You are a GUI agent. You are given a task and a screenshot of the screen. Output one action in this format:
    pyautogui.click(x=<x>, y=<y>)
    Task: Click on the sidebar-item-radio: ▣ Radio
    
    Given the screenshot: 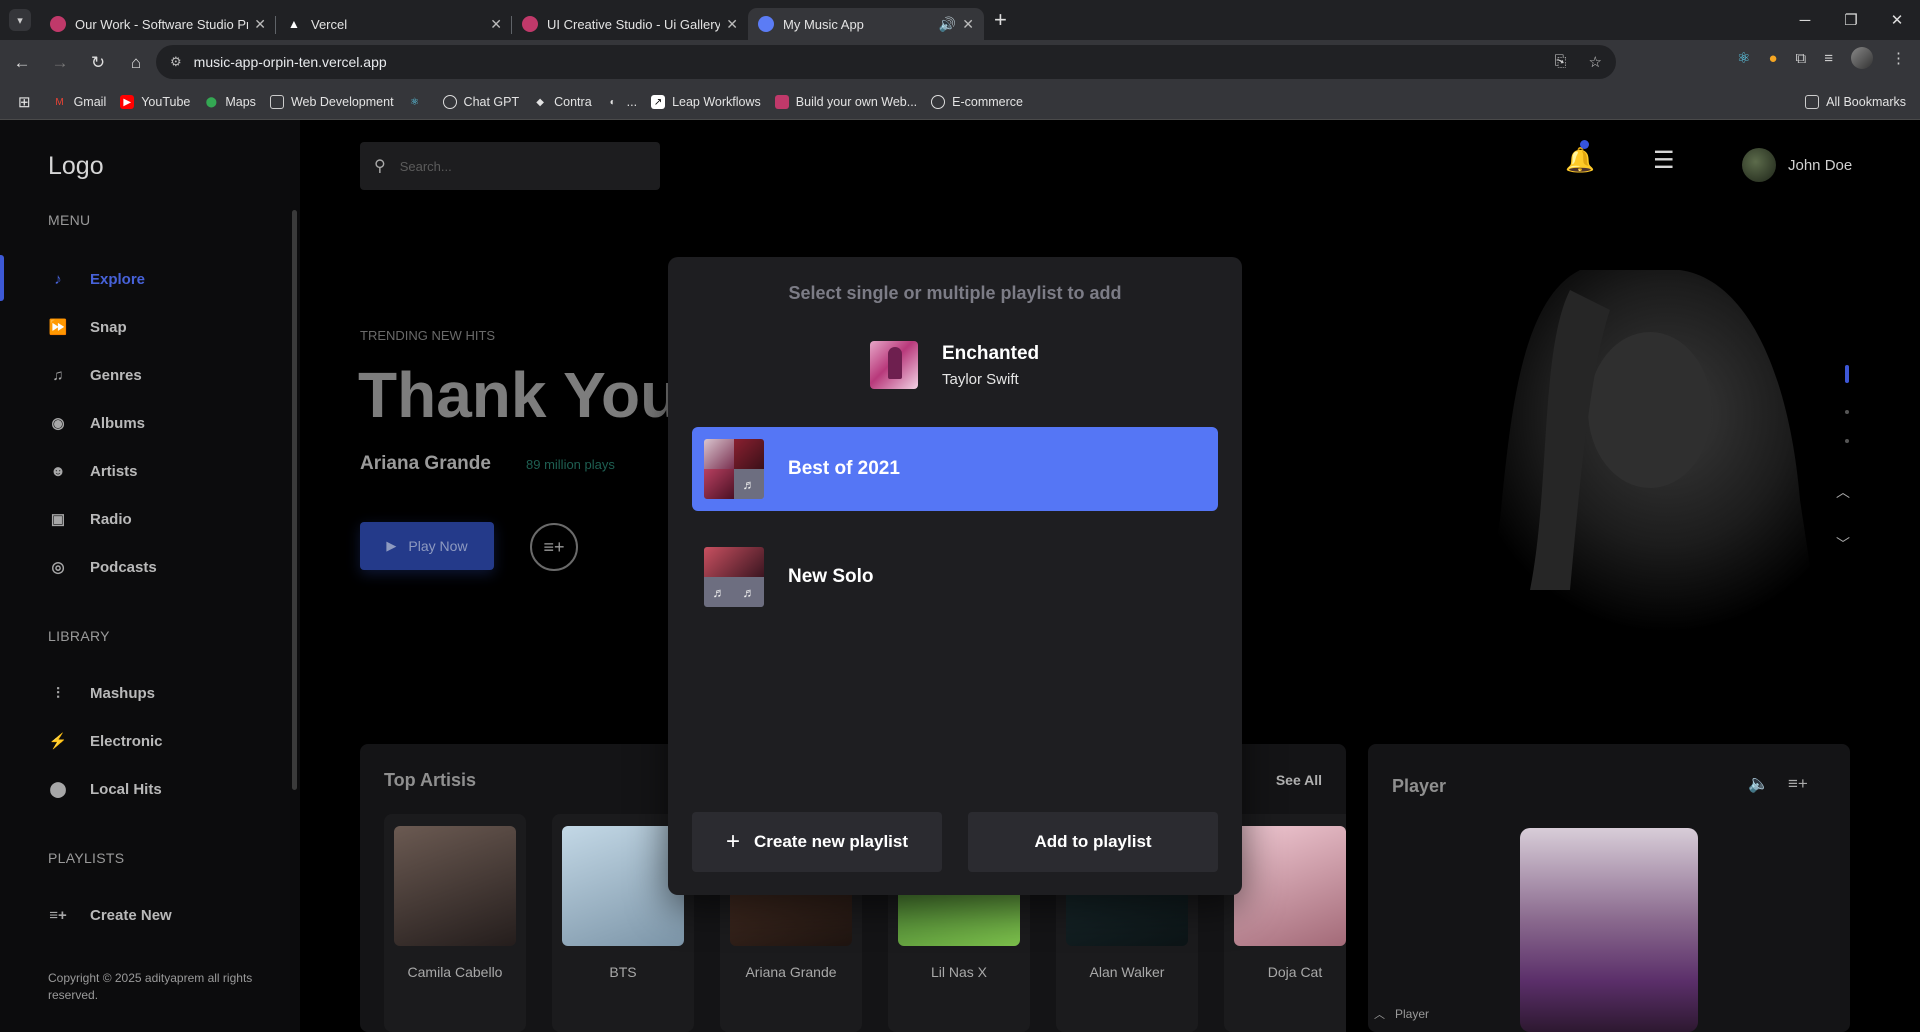 What is the action you would take?
    pyautogui.click(x=90, y=519)
    